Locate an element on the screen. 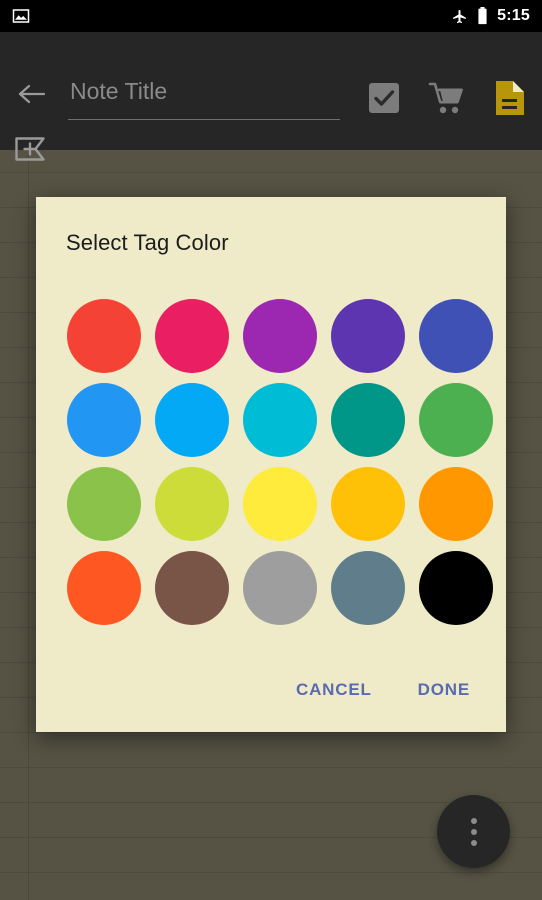 Image resolution: width=542 pixels, height=900 pixels. color-swatch-orange is located at coordinates (456, 504).